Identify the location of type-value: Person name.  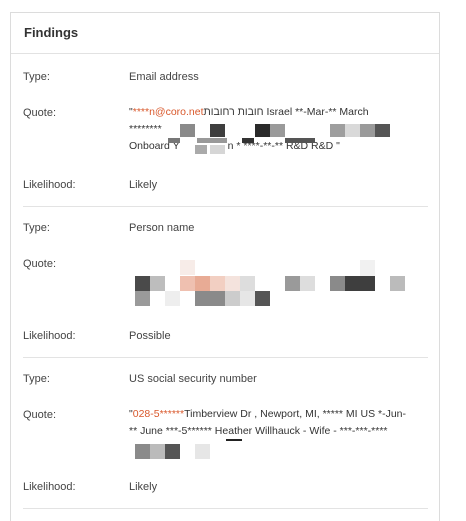
(162, 228).